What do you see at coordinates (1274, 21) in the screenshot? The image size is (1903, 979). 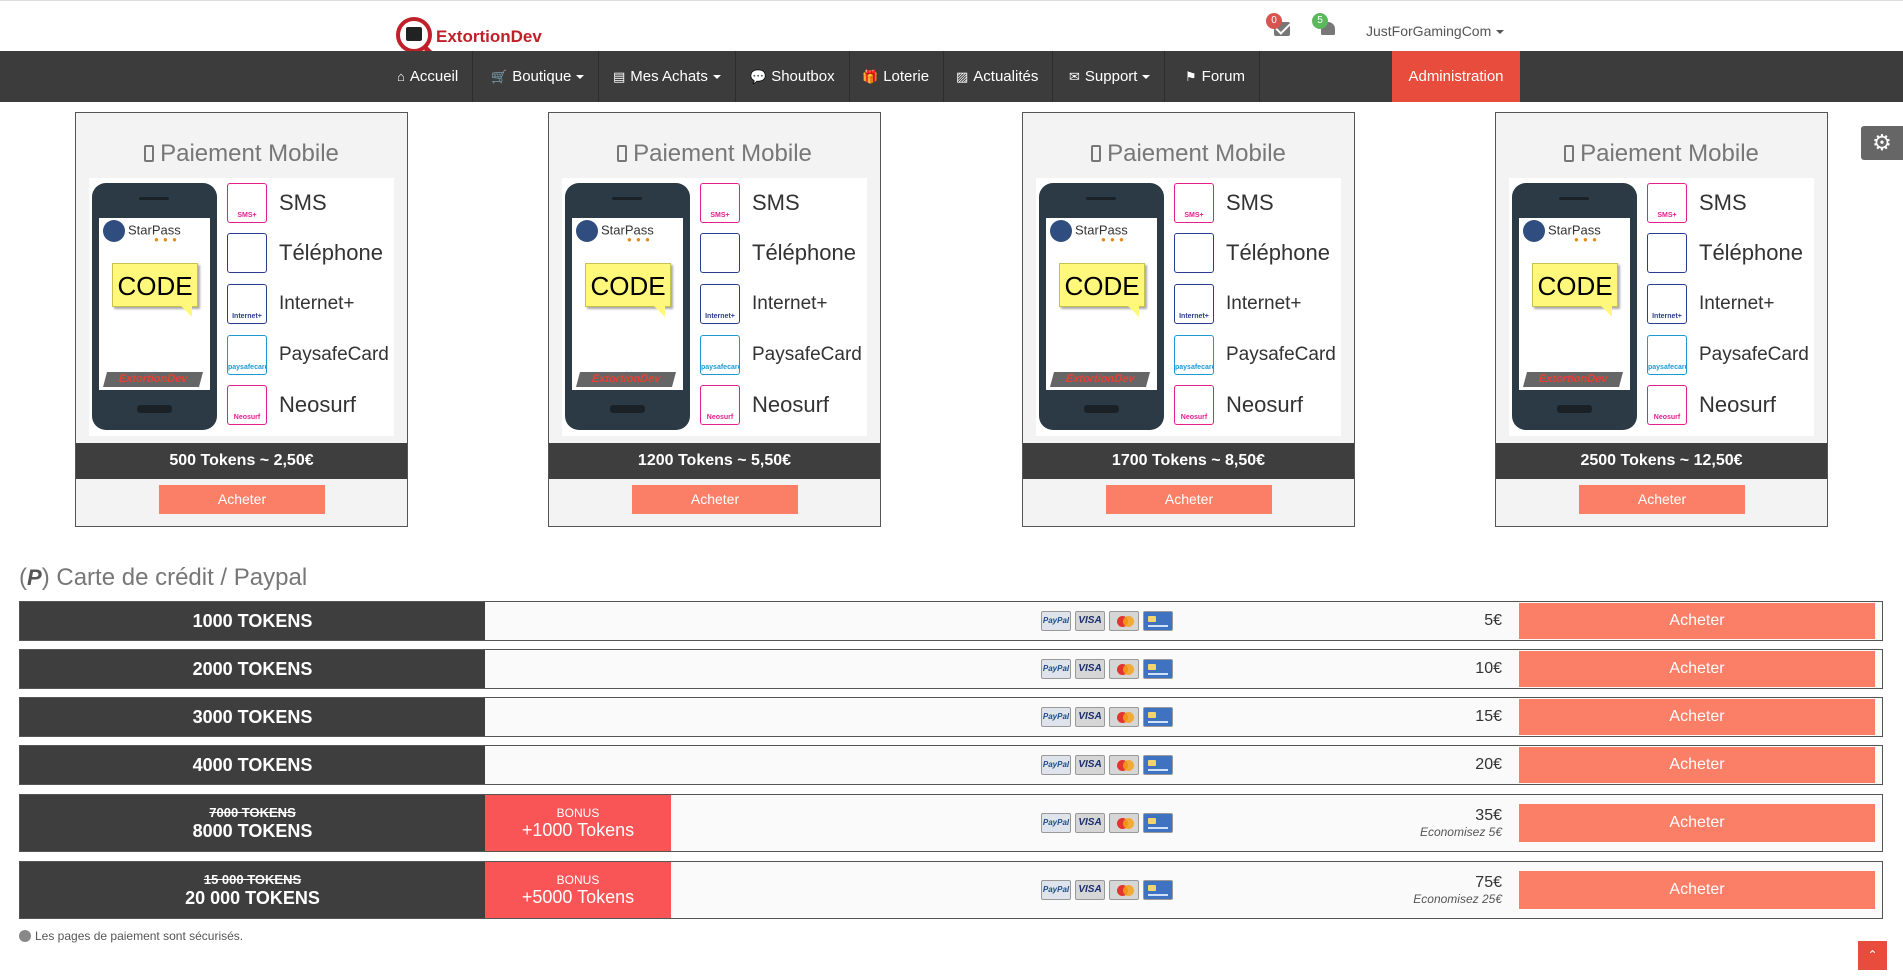 I see `messages-badge: 0` at bounding box center [1274, 21].